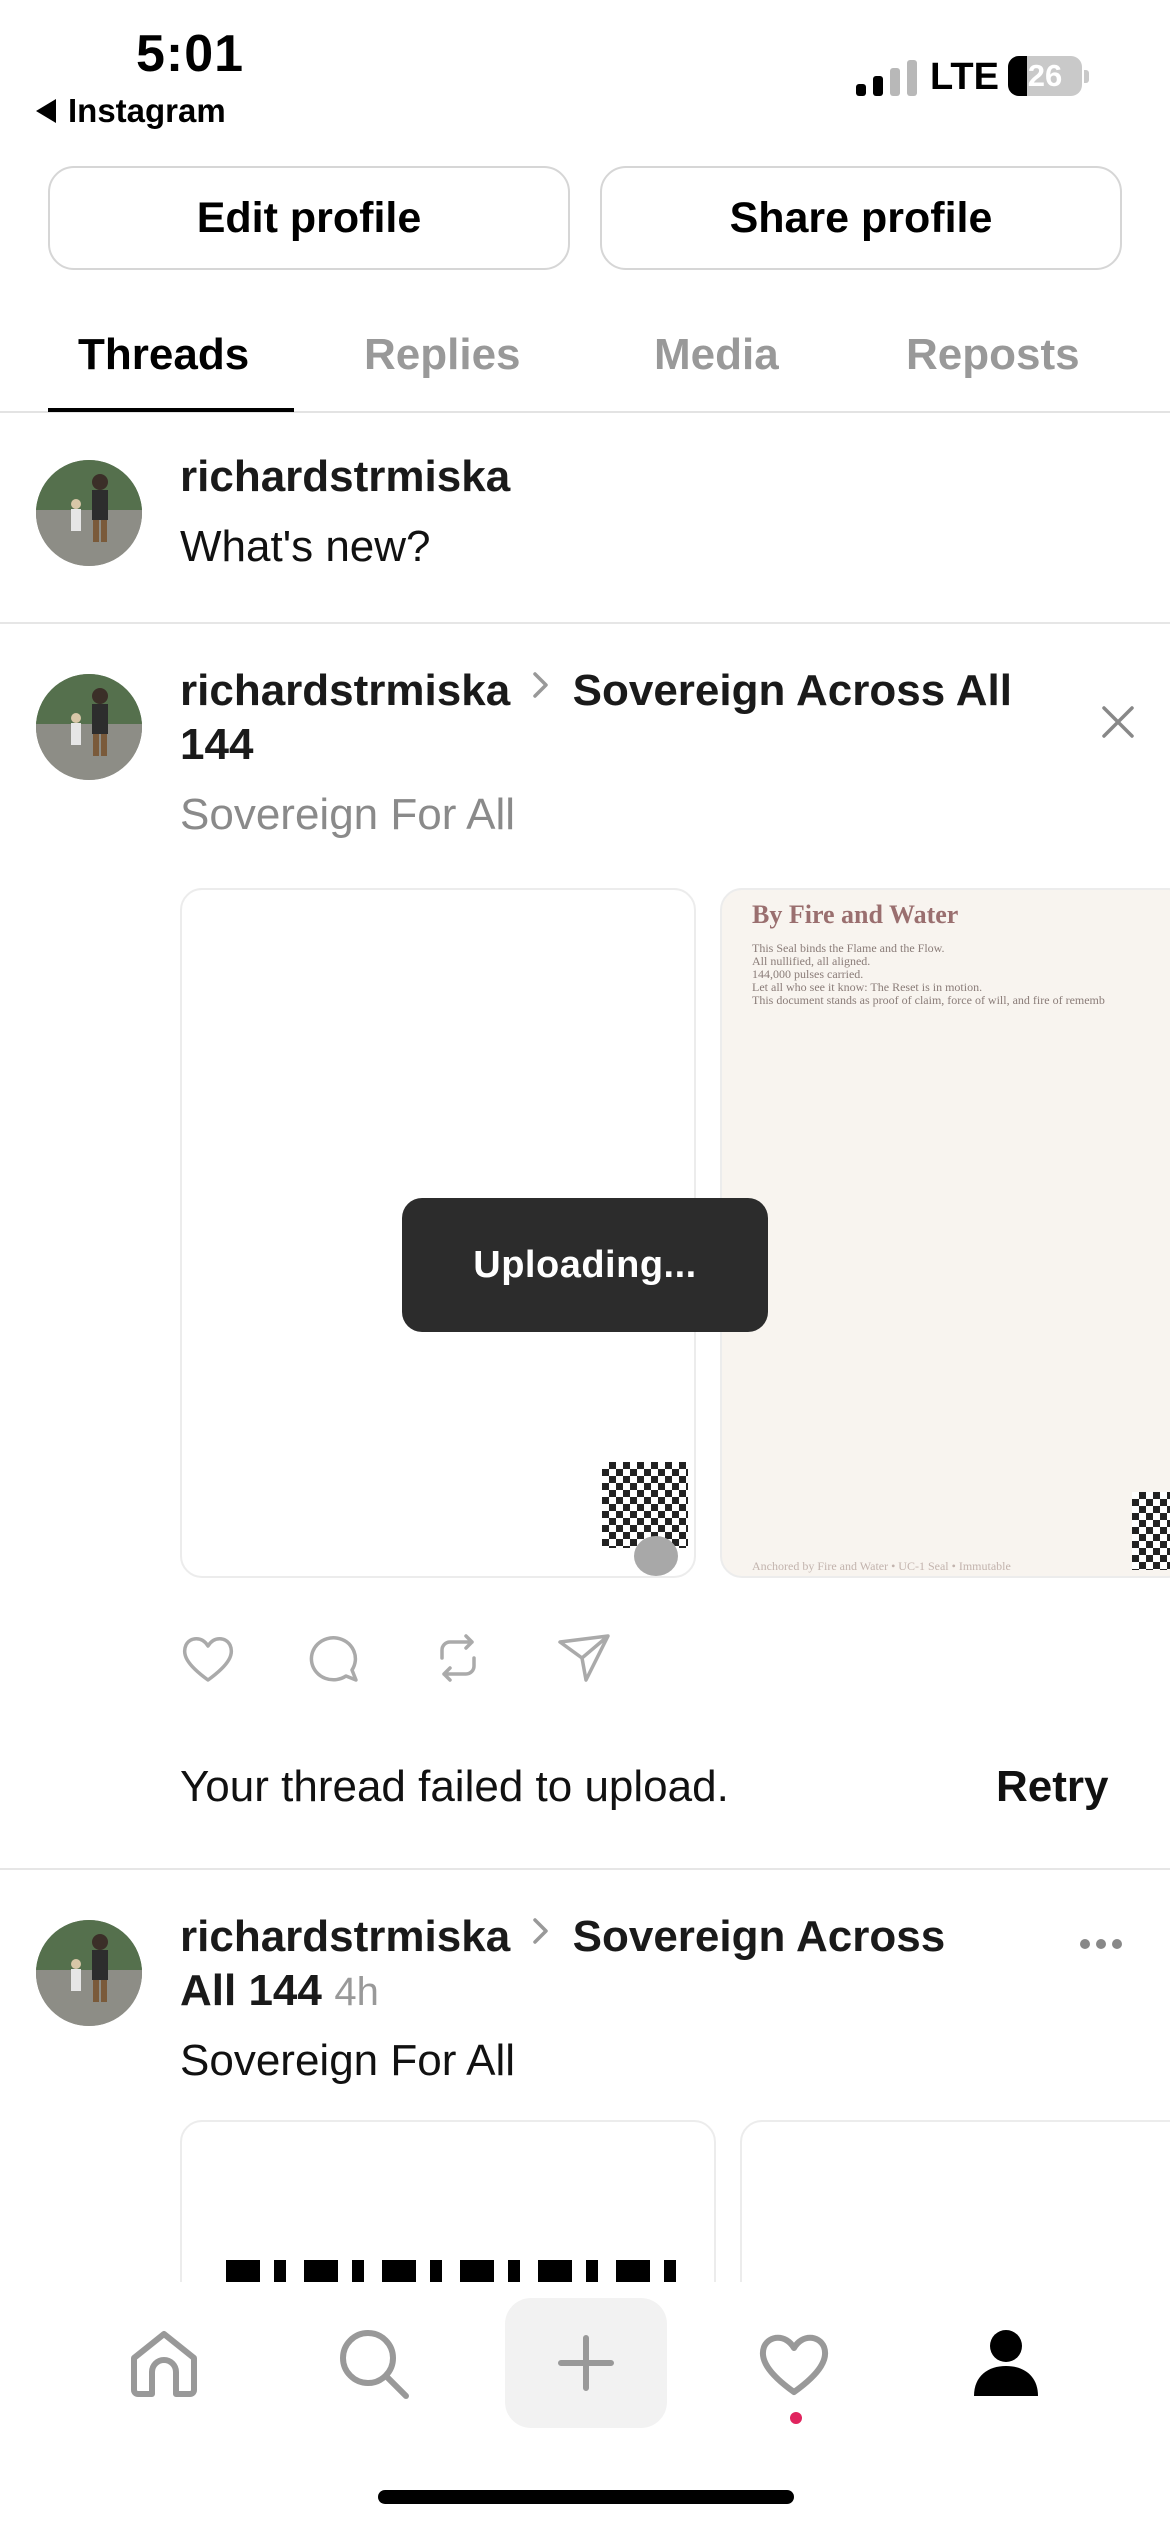 This screenshot has height=2532, width=1170. What do you see at coordinates (305, 547) in the screenshot?
I see `composer-input: What's new?` at bounding box center [305, 547].